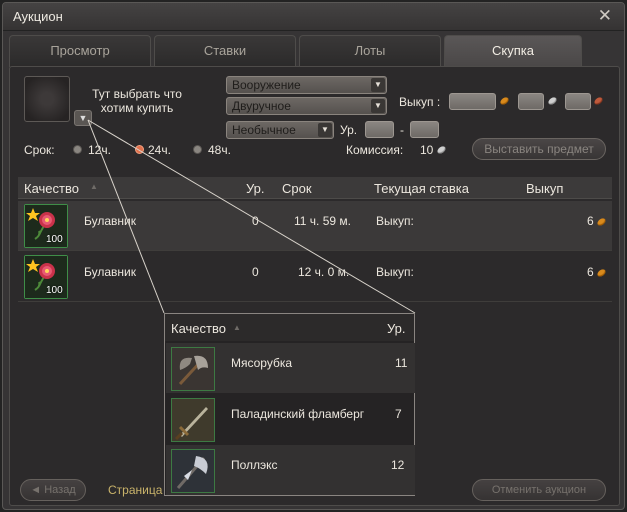  I want to click on popup-item: Паладинский фламберг 7, so click(290, 419).